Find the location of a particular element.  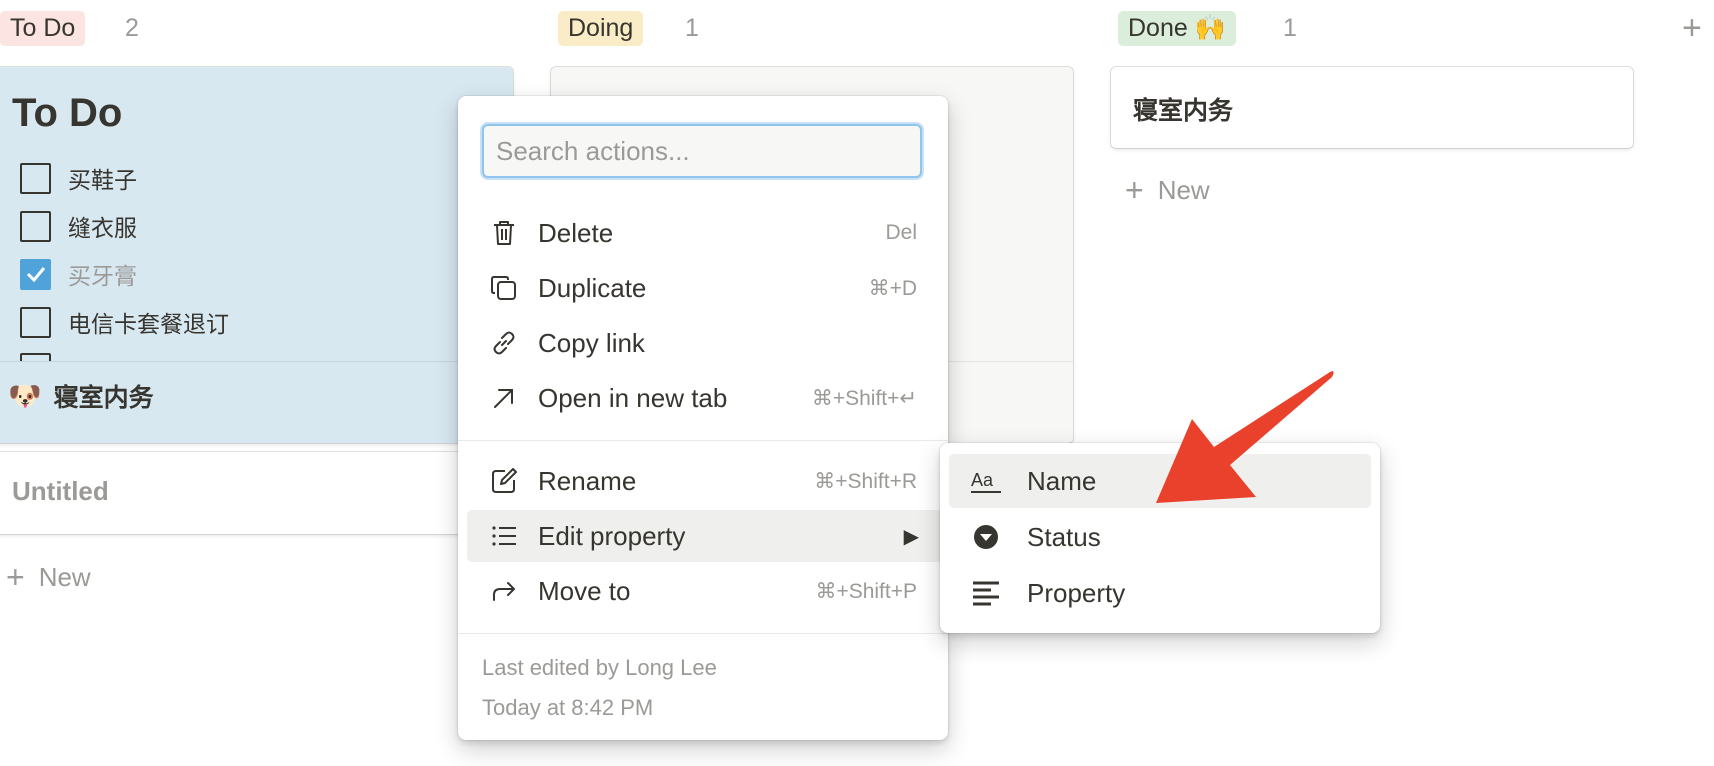

last-edited-time: Today at 8:42 PM is located at coordinates (568, 707).